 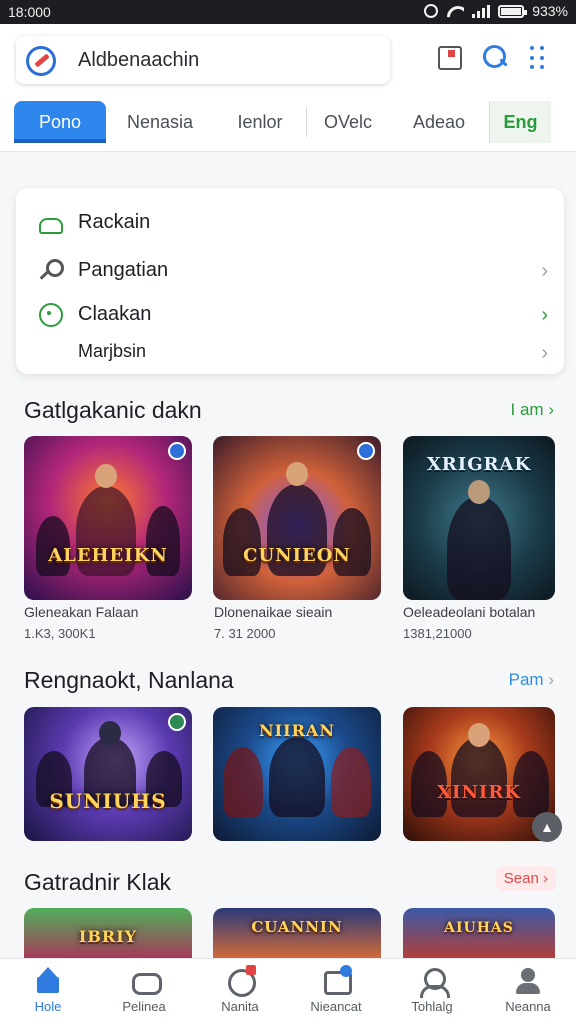 What do you see at coordinates (60, 122) in the screenshot?
I see `tab-pono: Pono` at bounding box center [60, 122].